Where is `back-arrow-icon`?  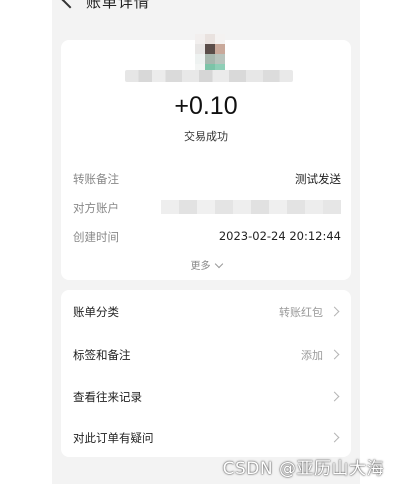
back-arrow-icon is located at coordinates (70, 4).